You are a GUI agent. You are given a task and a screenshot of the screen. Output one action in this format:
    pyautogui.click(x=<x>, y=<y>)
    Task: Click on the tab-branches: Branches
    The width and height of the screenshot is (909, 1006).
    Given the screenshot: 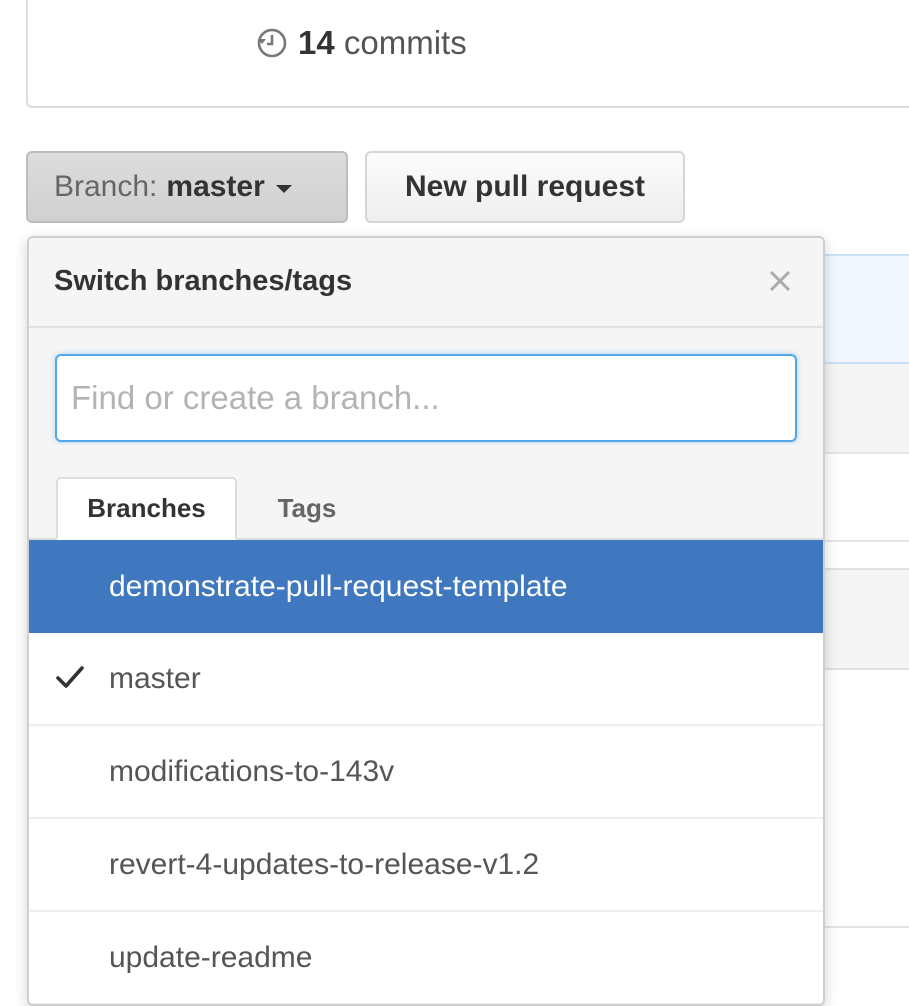 What is the action you would take?
    pyautogui.click(x=146, y=508)
    